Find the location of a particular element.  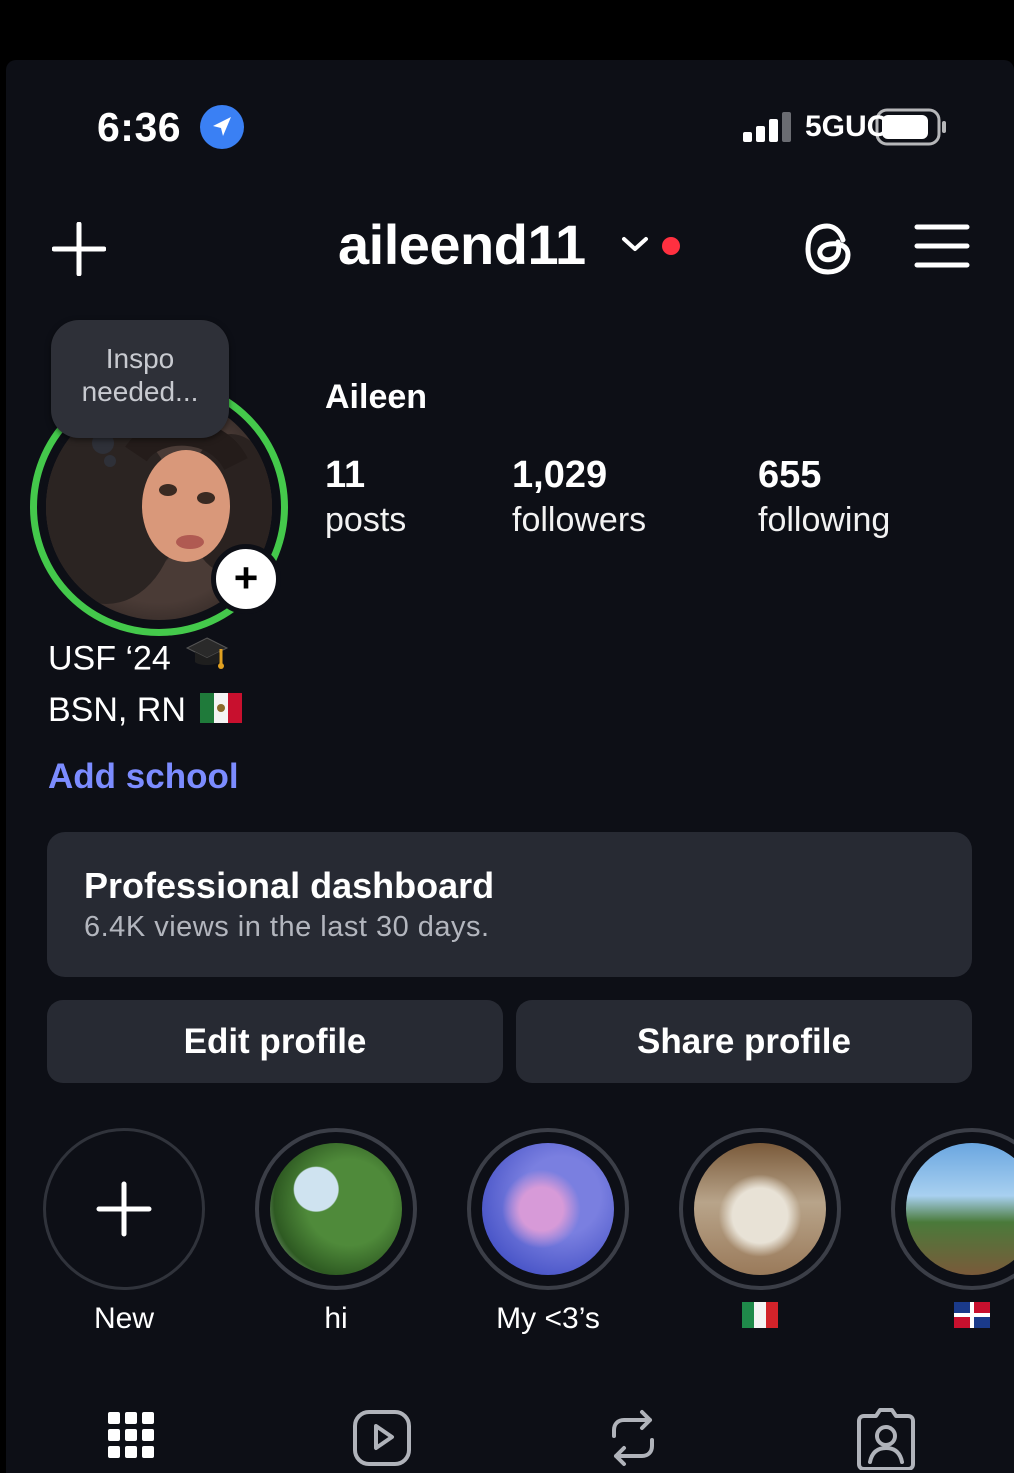

highlight-label: hi is located at coordinates (336, 1318).